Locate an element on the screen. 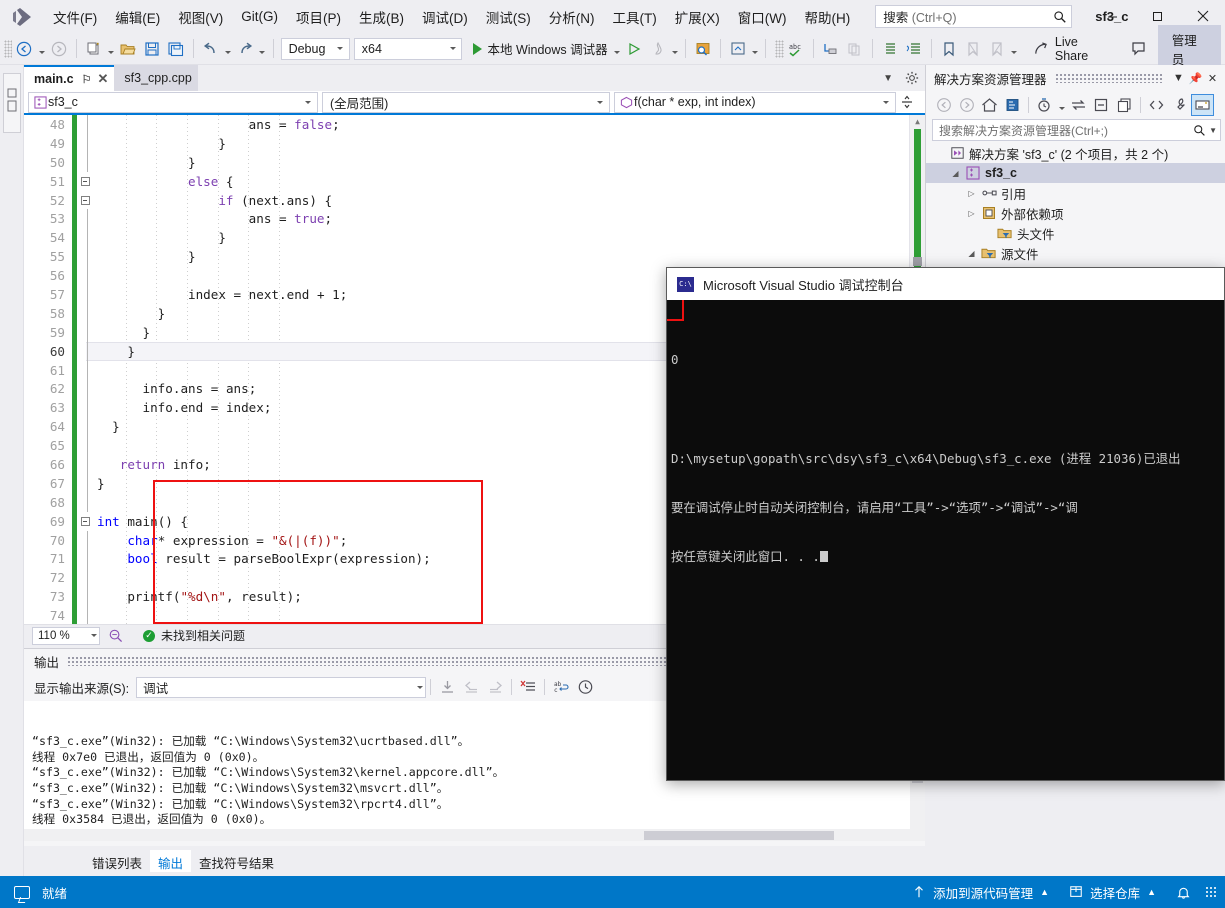 The width and height of the screenshot is (1225, 908). left-docked-tool-window-tab is located at coordinates (12, 103).